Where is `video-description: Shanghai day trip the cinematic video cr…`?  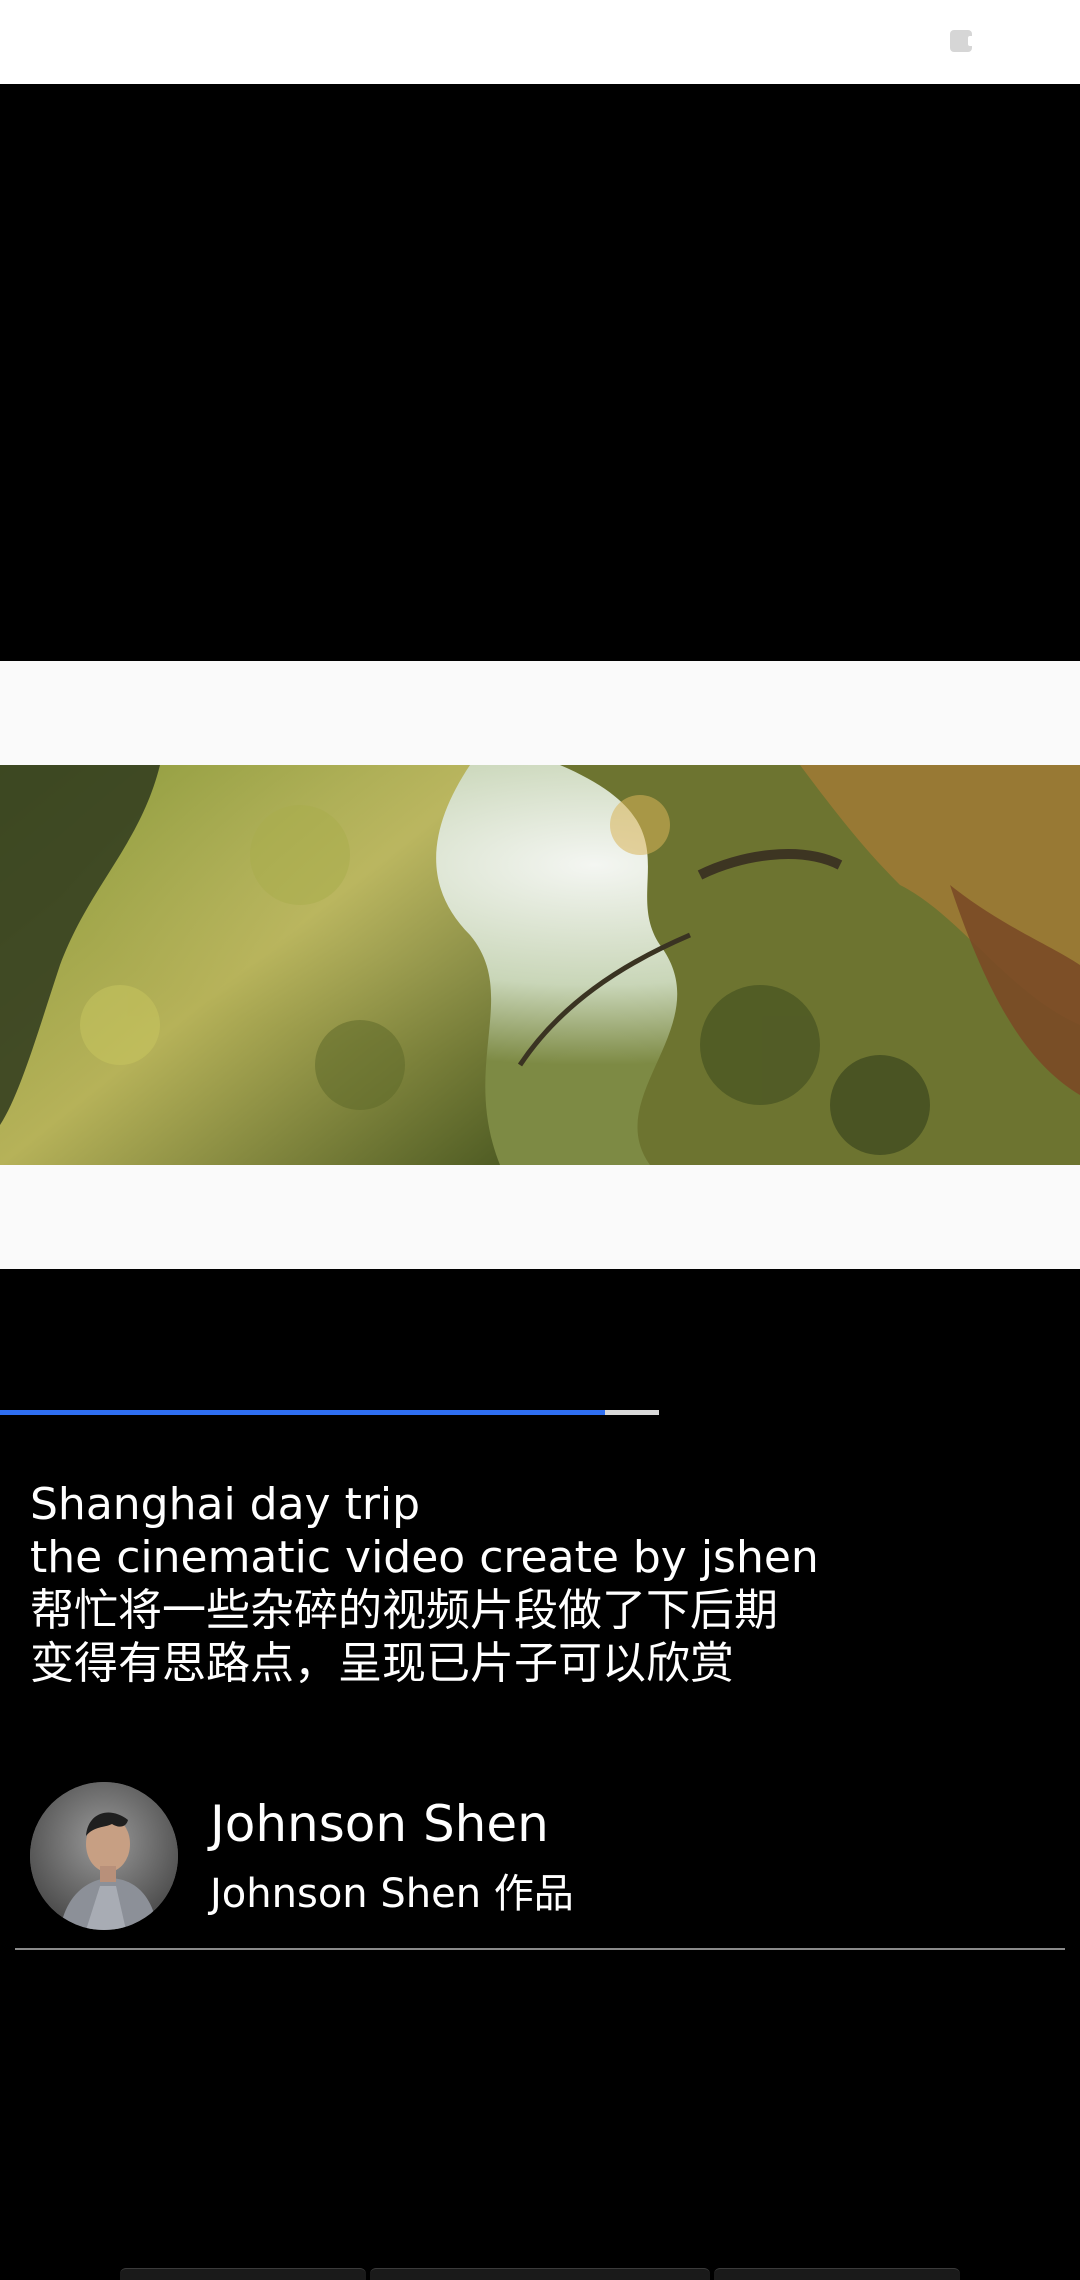 video-description: Shanghai day trip the cinematic video cr… is located at coordinates (540, 1584).